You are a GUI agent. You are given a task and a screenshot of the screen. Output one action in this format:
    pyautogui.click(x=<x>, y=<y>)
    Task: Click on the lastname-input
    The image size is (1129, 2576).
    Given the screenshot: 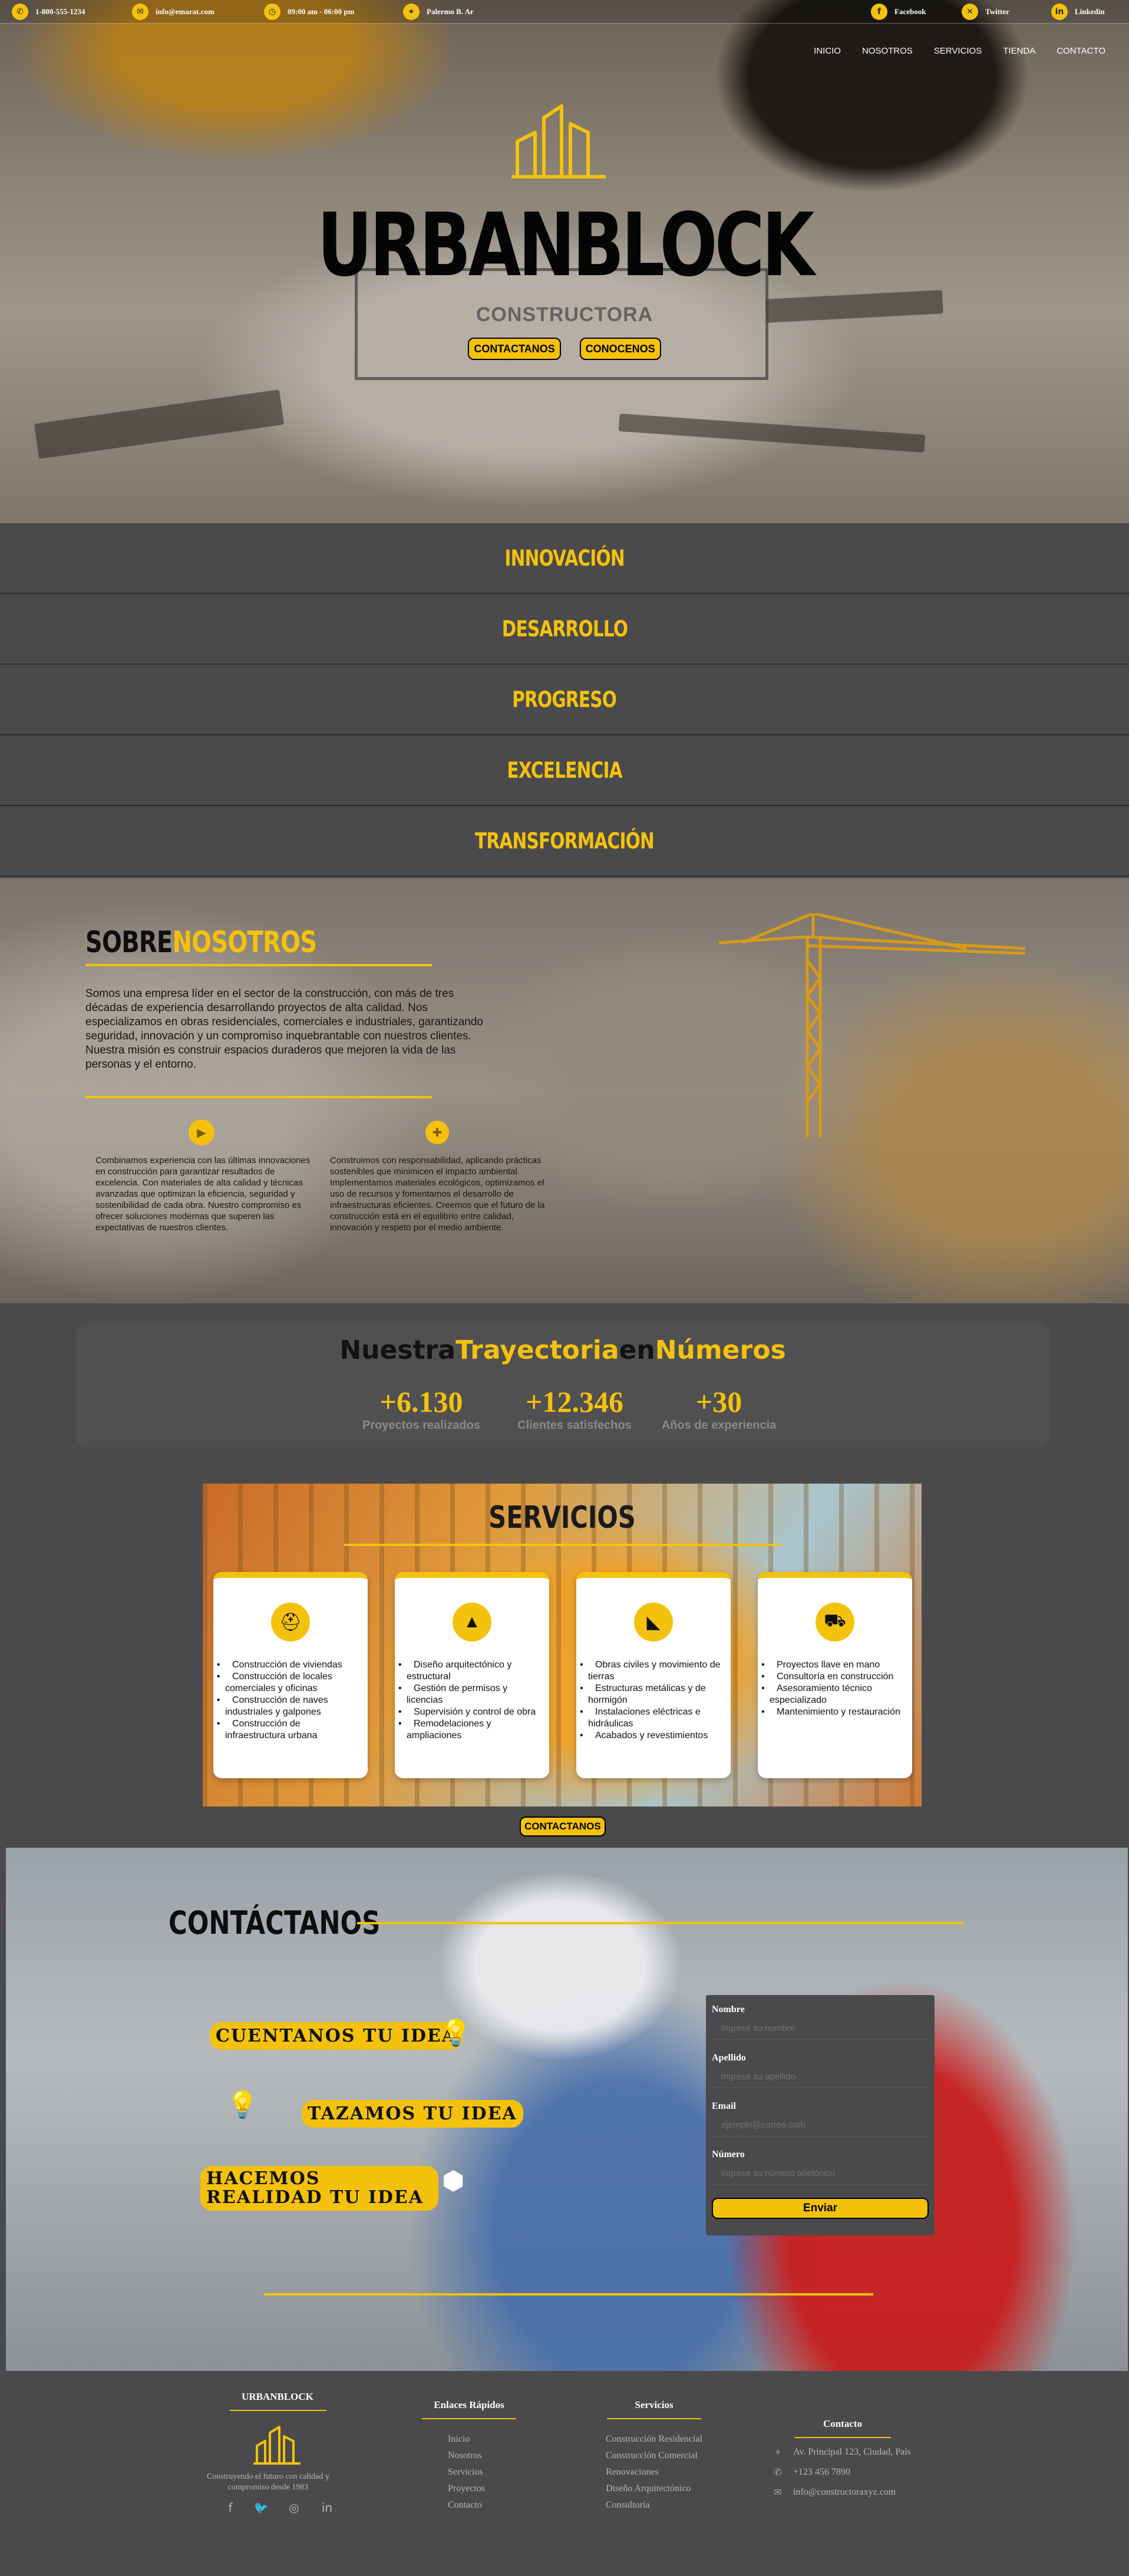 What is the action you would take?
    pyautogui.click(x=820, y=2077)
    